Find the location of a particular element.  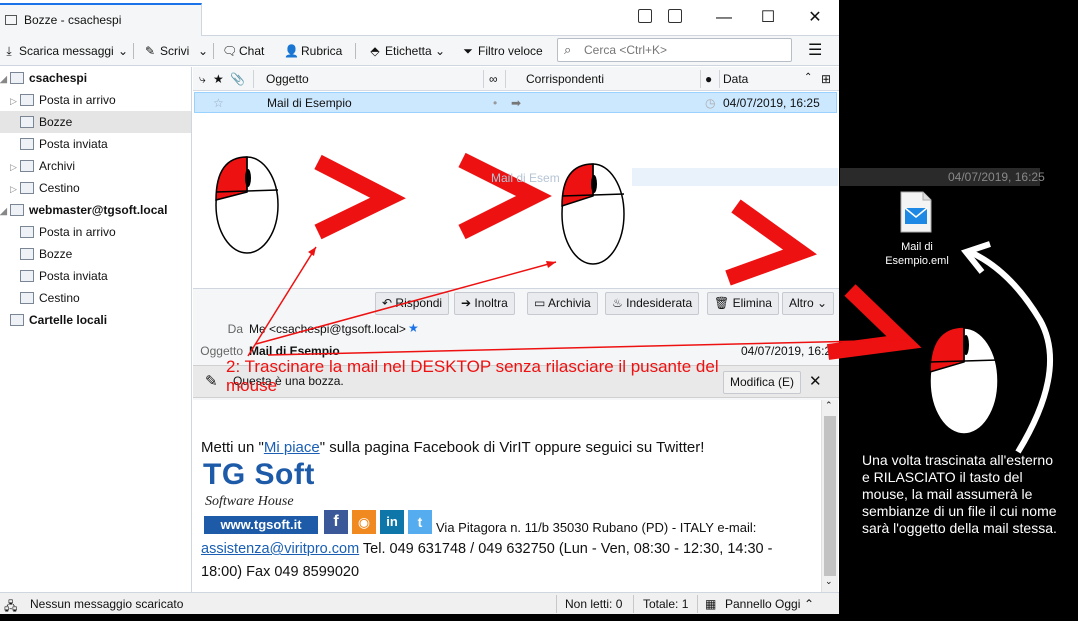

from-value: Me <csachespi@tgsoft.local> is located at coordinates (327, 329).